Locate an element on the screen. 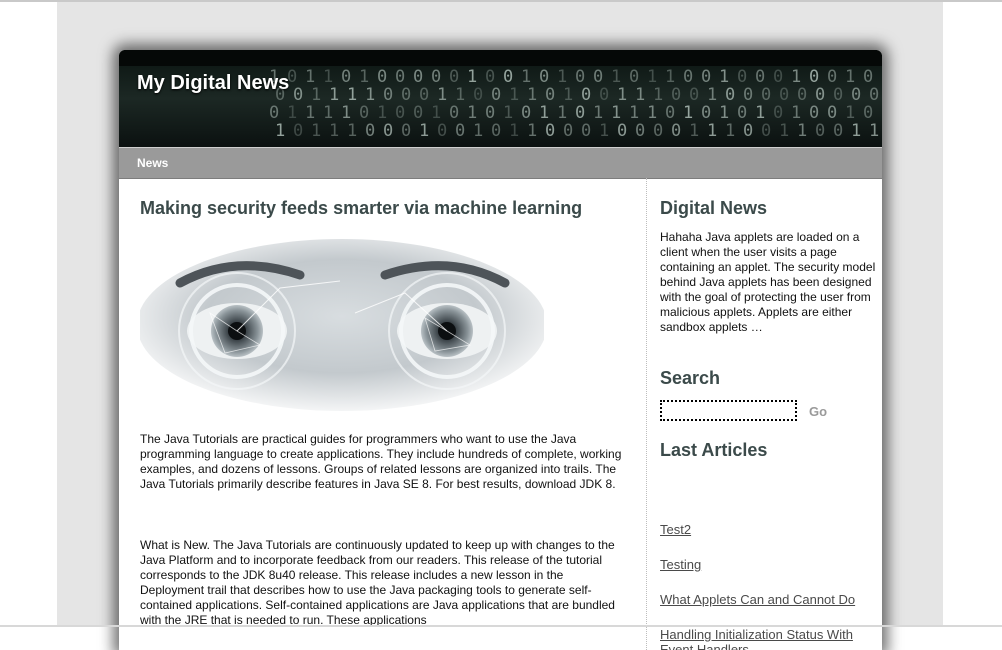  search-input is located at coordinates (728, 410).